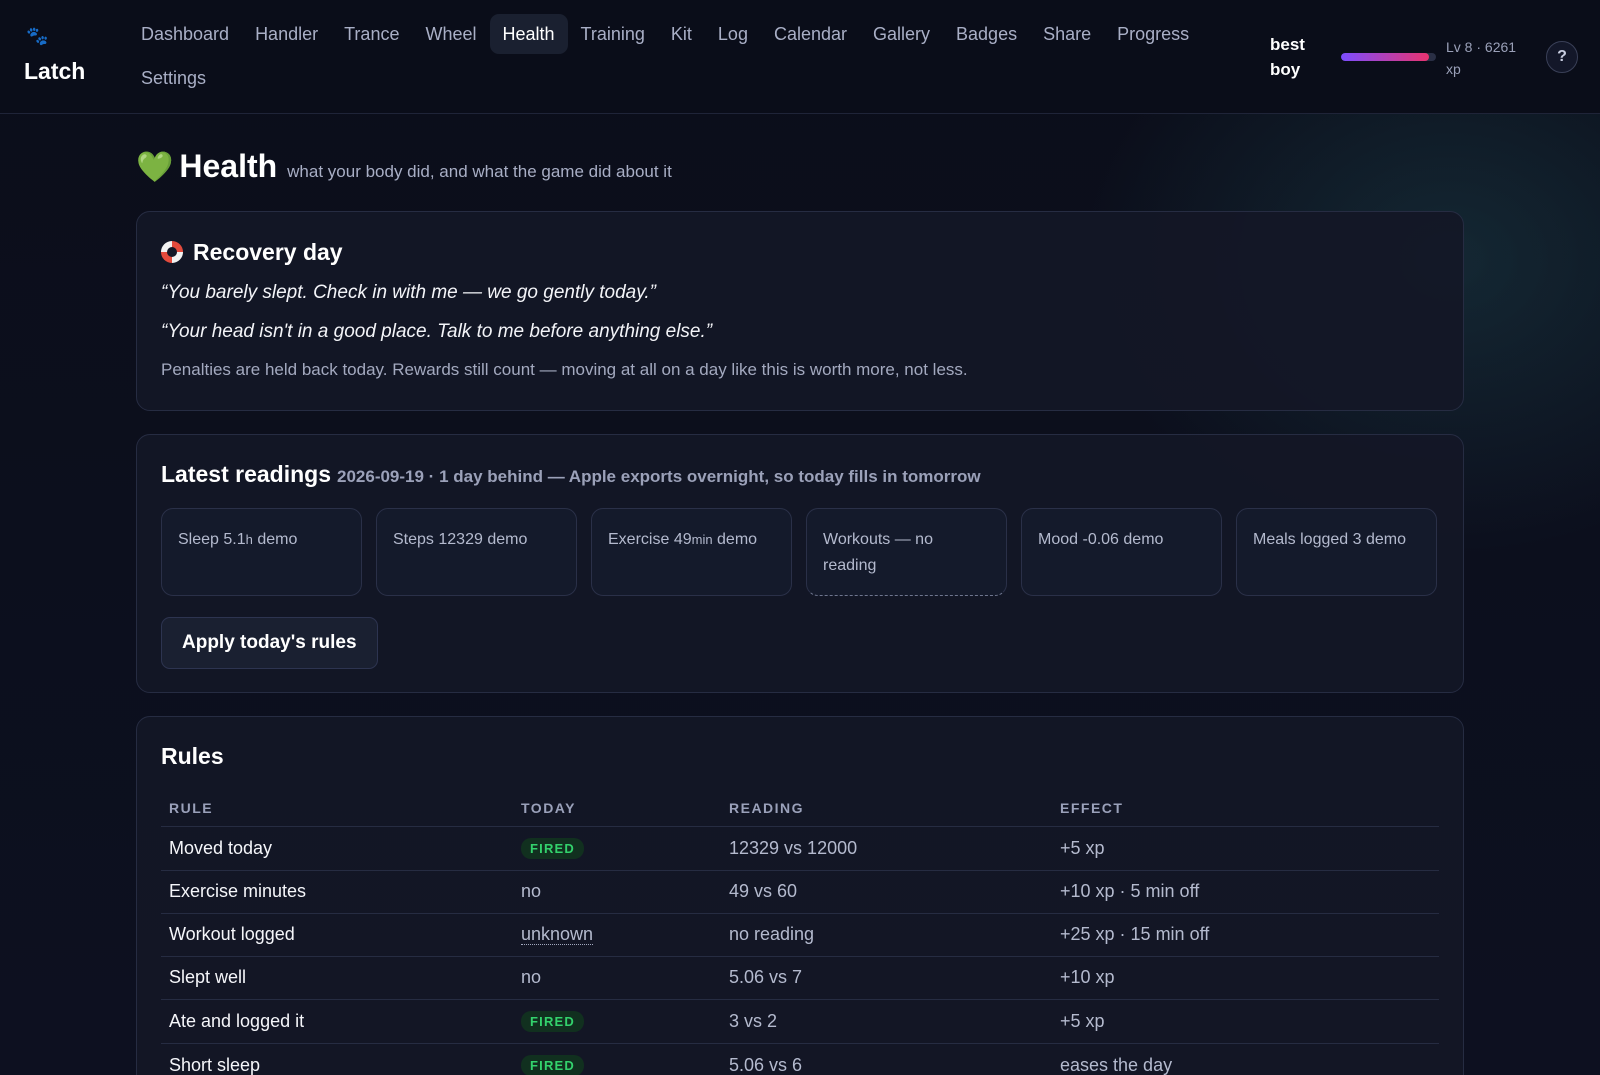 This screenshot has height=1075, width=1600. Describe the element at coordinates (1087, 977) in the screenshot. I see `rule-effect: +10 xp` at that location.